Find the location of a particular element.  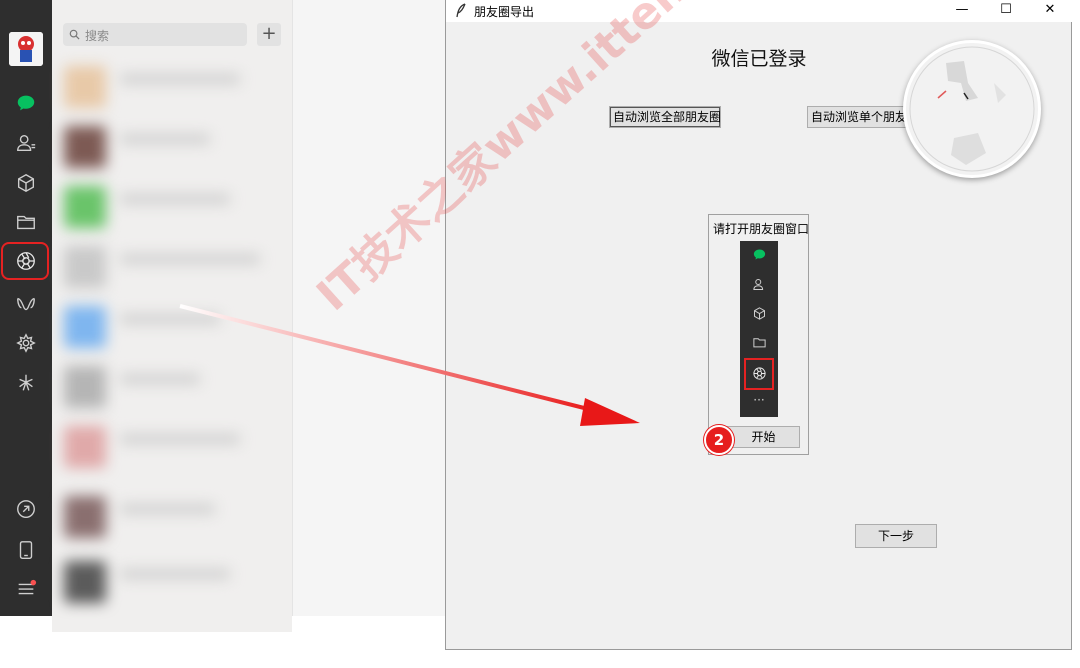

search-icon is located at coordinates (74, 34).